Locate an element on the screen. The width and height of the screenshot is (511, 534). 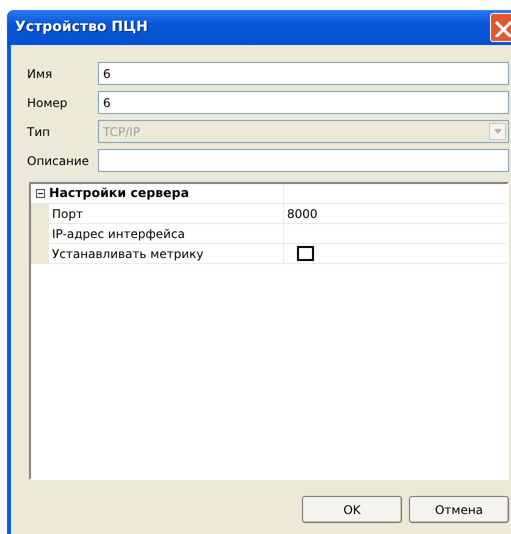
property-value: 8000 is located at coordinates (302, 213).